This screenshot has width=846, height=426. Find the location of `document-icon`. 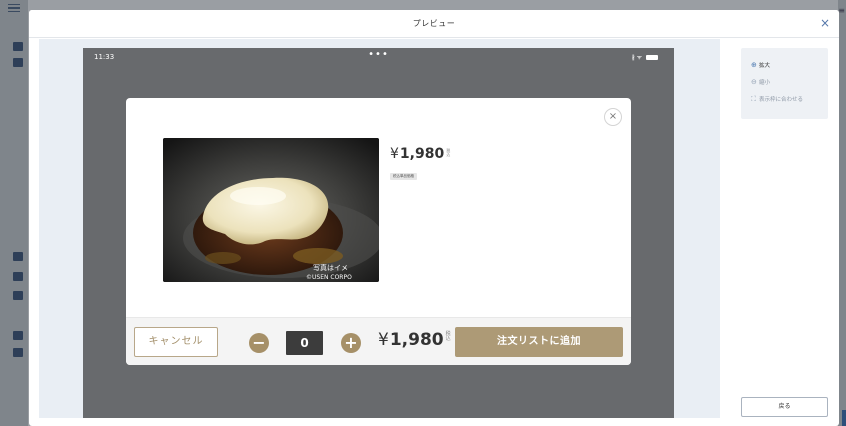

document-icon is located at coordinates (18, 256).